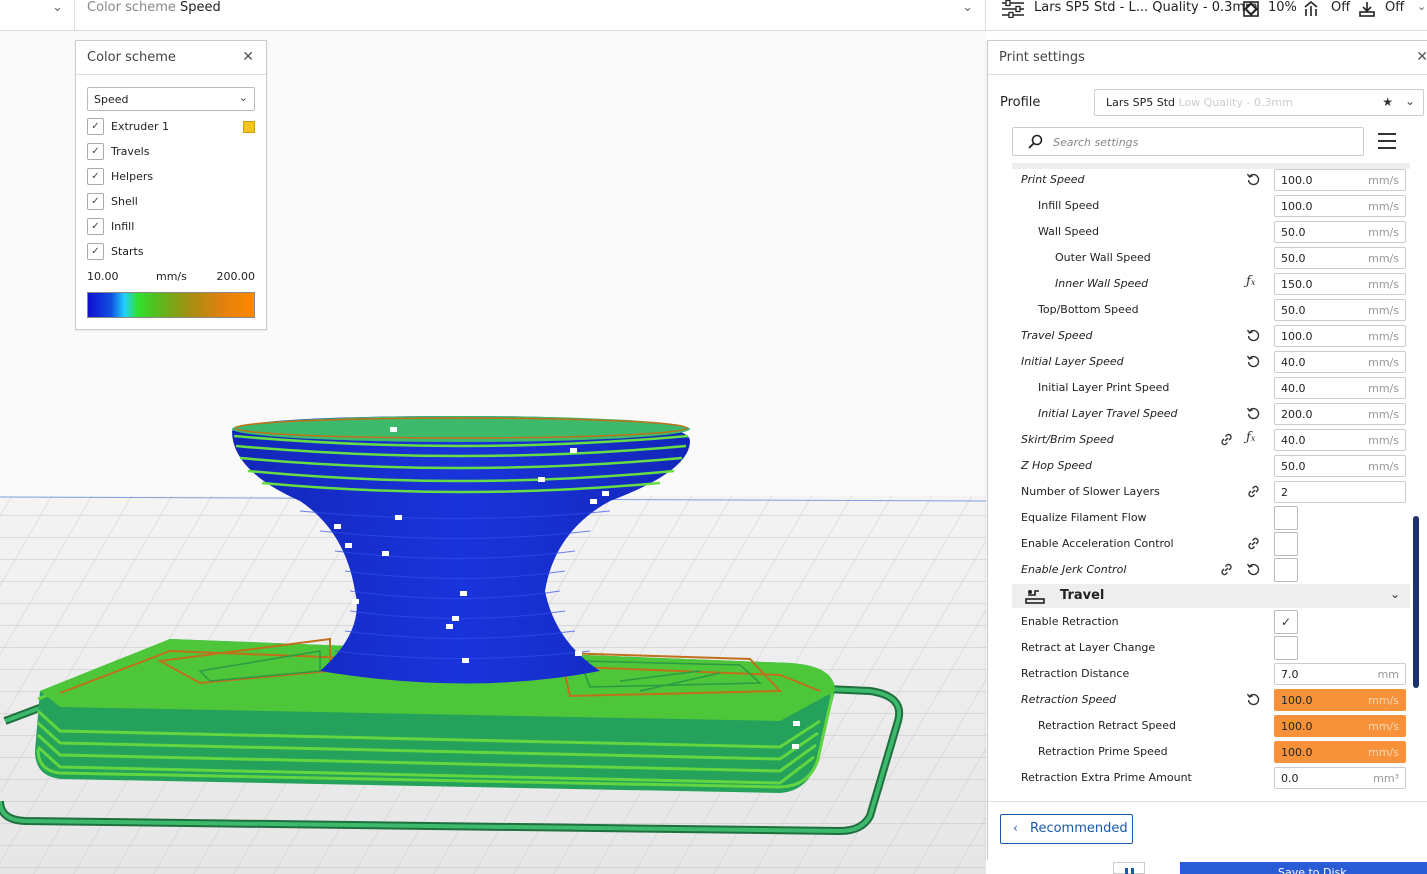 The image size is (1427, 874). Describe the element at coordinates (37, 15) in the screenshot. I see `view-selector: ⌄` at that location.